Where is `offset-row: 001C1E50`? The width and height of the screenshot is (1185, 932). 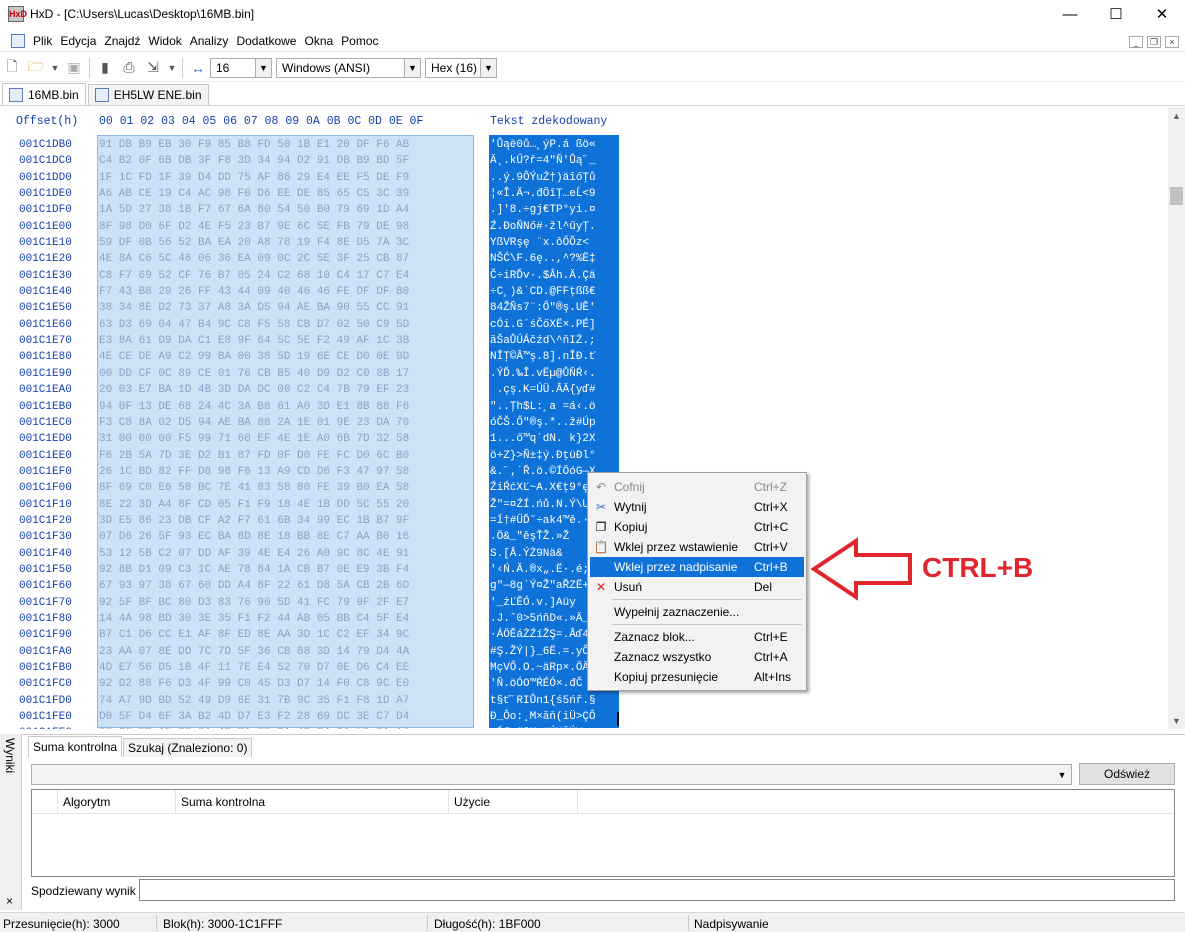
offset-row: 001C1E50 is located at coordinates (45, 308).